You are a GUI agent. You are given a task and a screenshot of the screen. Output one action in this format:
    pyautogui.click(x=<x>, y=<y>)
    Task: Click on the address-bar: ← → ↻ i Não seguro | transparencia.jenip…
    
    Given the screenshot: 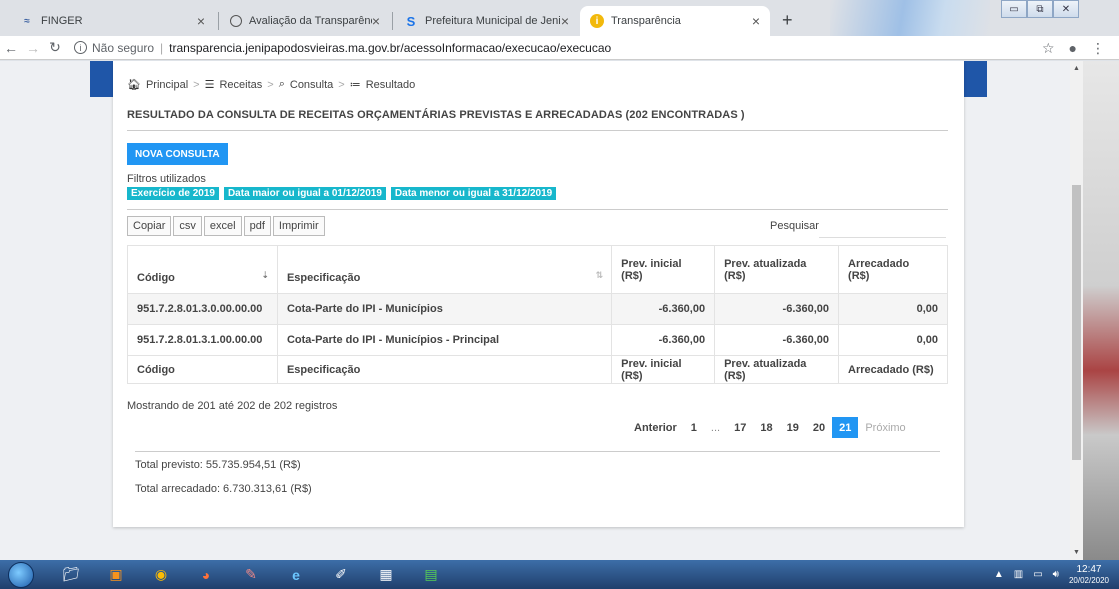 What is the action you would take?
    pyautogui.click(x=559, y=48)
    